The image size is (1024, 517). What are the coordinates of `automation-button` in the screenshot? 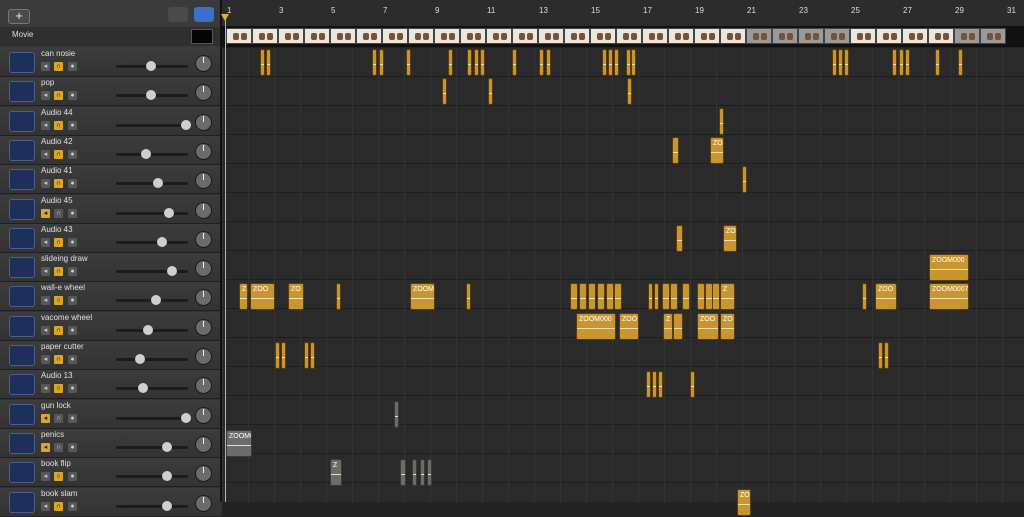 It's located at (178, 14).